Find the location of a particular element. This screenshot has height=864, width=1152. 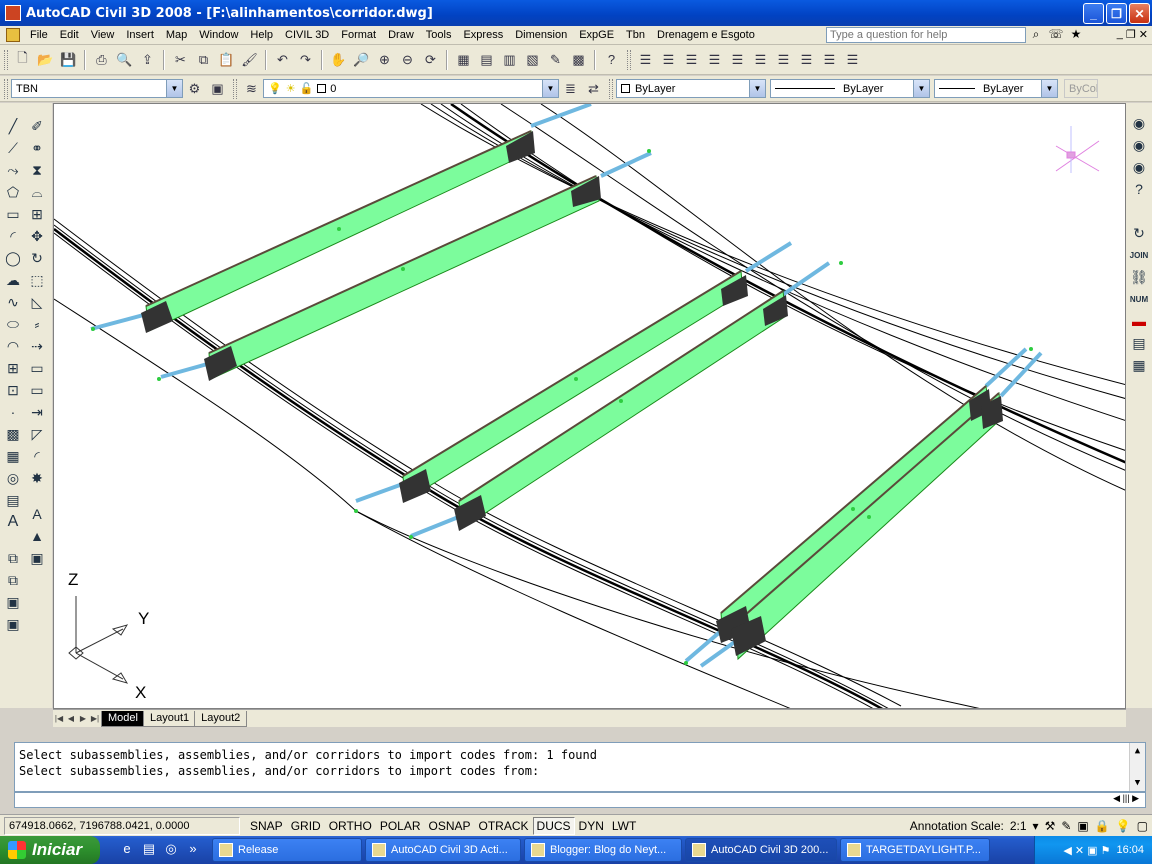

bulb-icon: 💡 is located at coordinates (1123, 826).